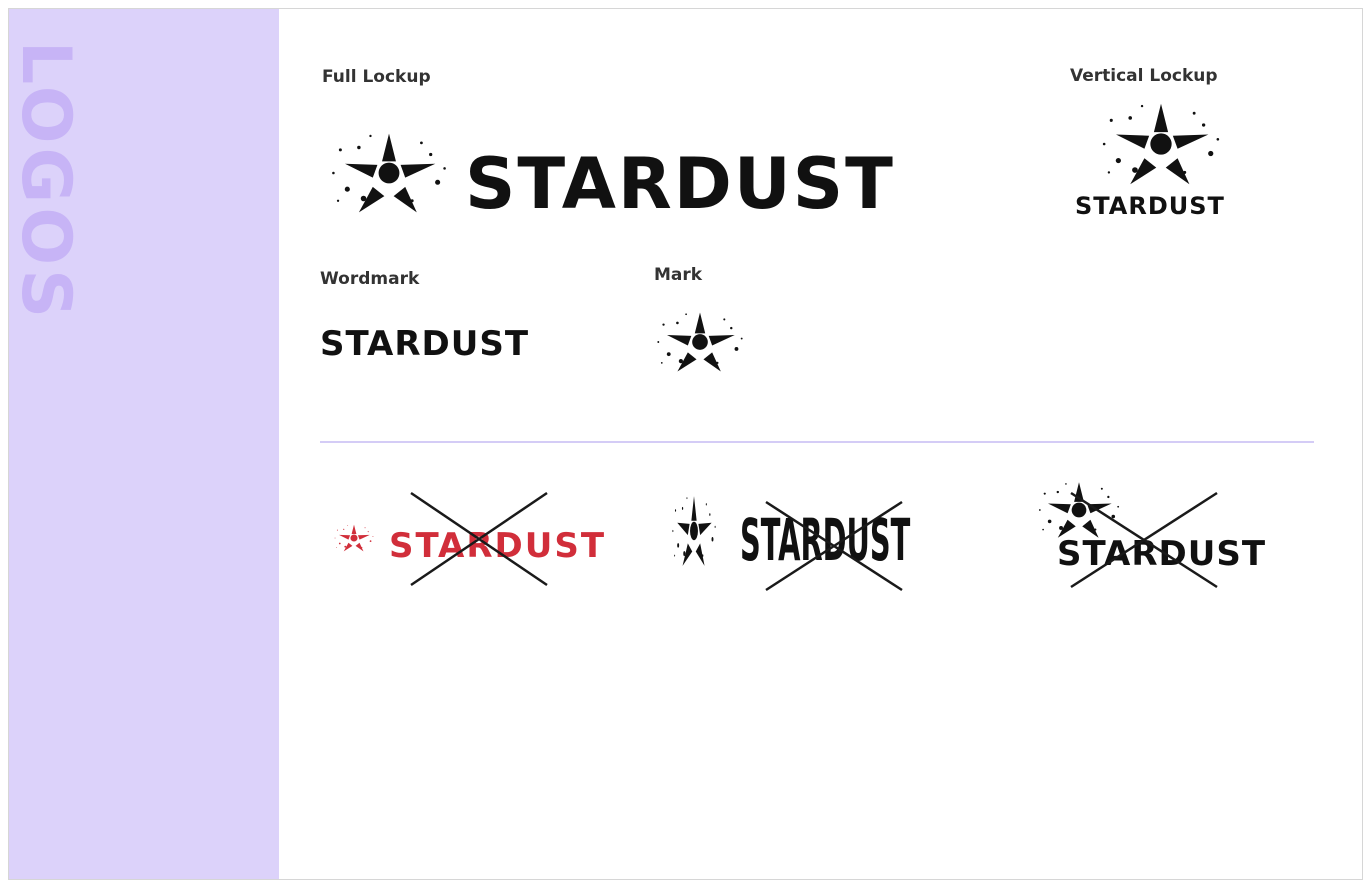 This screenshot has height=882, width=1368. I want to click on wordmark-logo: STARDUST, so click(425, 344).